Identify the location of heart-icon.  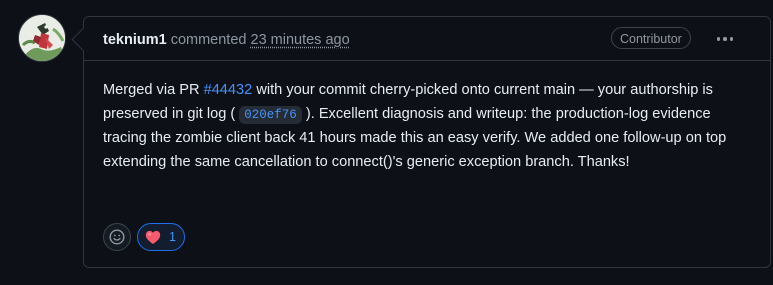
(153, 237).